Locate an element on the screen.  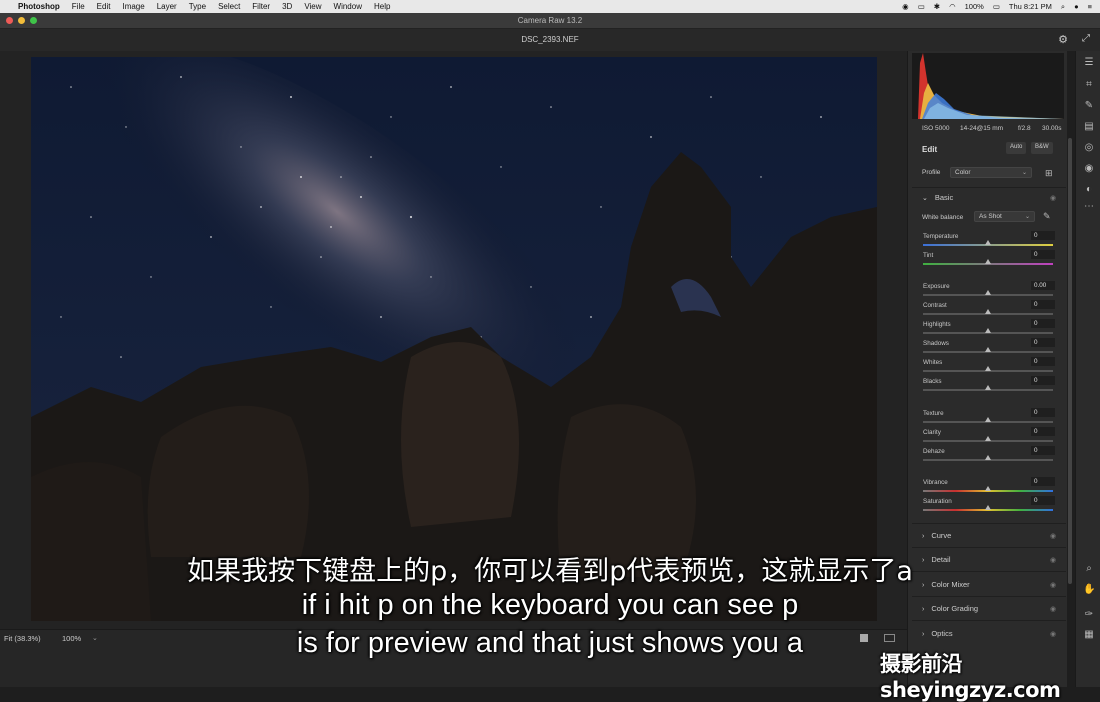
slider-clarity: Clarity 0 is located at coordinates (988, 436).